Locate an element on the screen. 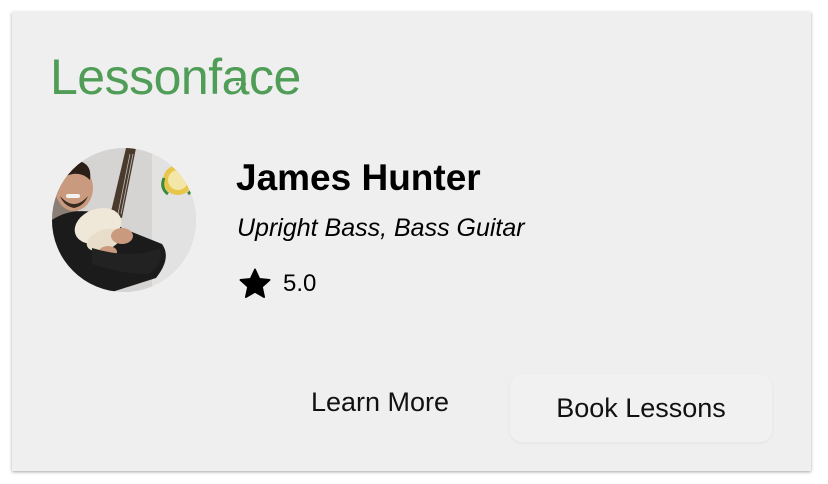 This screenshot has height=484, width=828. rating-value: 5.0 is located at coordinates (300, 283).